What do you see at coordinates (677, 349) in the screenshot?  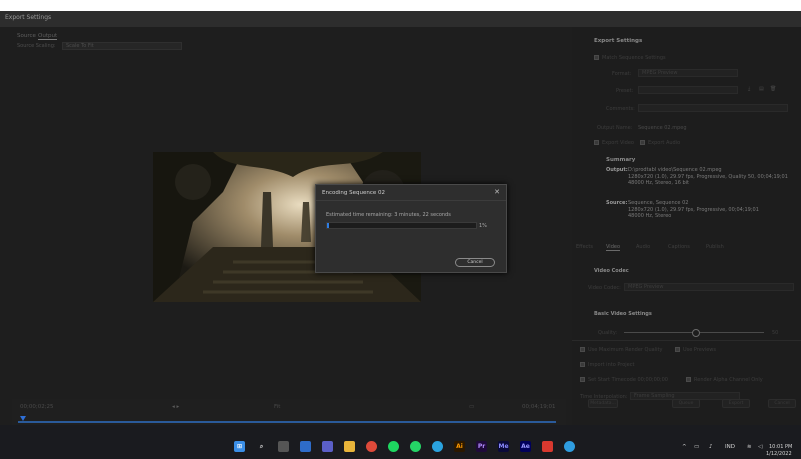 I see `use-previews-checkbox` at bounding box center [677, 349].